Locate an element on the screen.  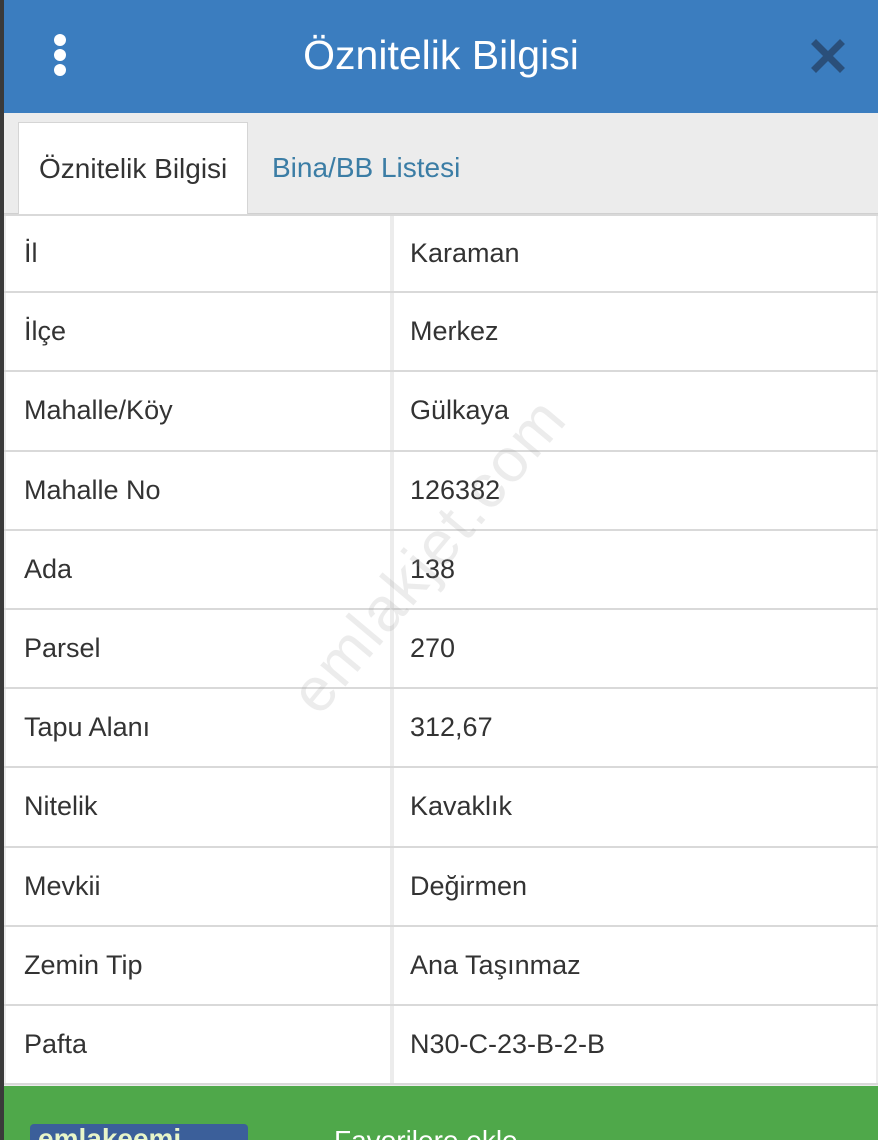
attribute-key: Mevkii is located at coordinates (198, 886).